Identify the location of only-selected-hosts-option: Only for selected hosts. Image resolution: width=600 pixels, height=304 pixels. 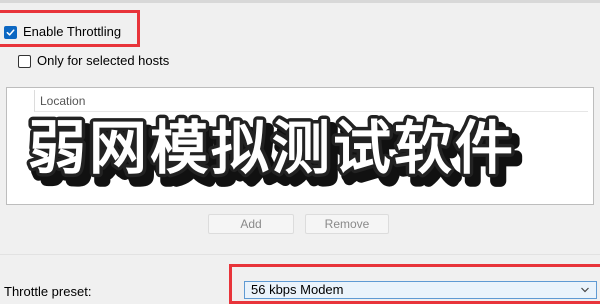
(93, 61).